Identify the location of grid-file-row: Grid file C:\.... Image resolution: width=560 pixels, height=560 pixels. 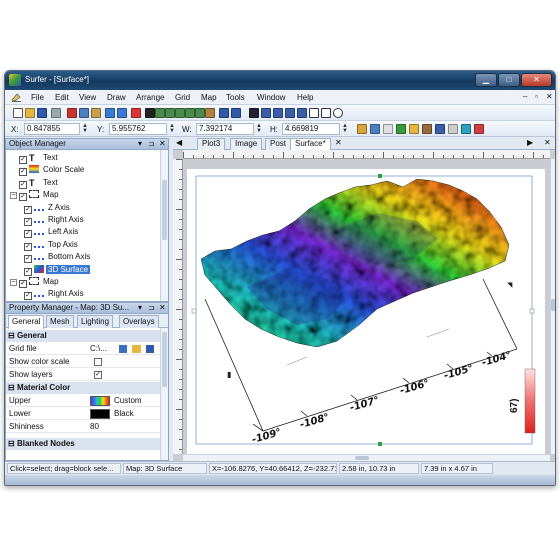
(84, 349).